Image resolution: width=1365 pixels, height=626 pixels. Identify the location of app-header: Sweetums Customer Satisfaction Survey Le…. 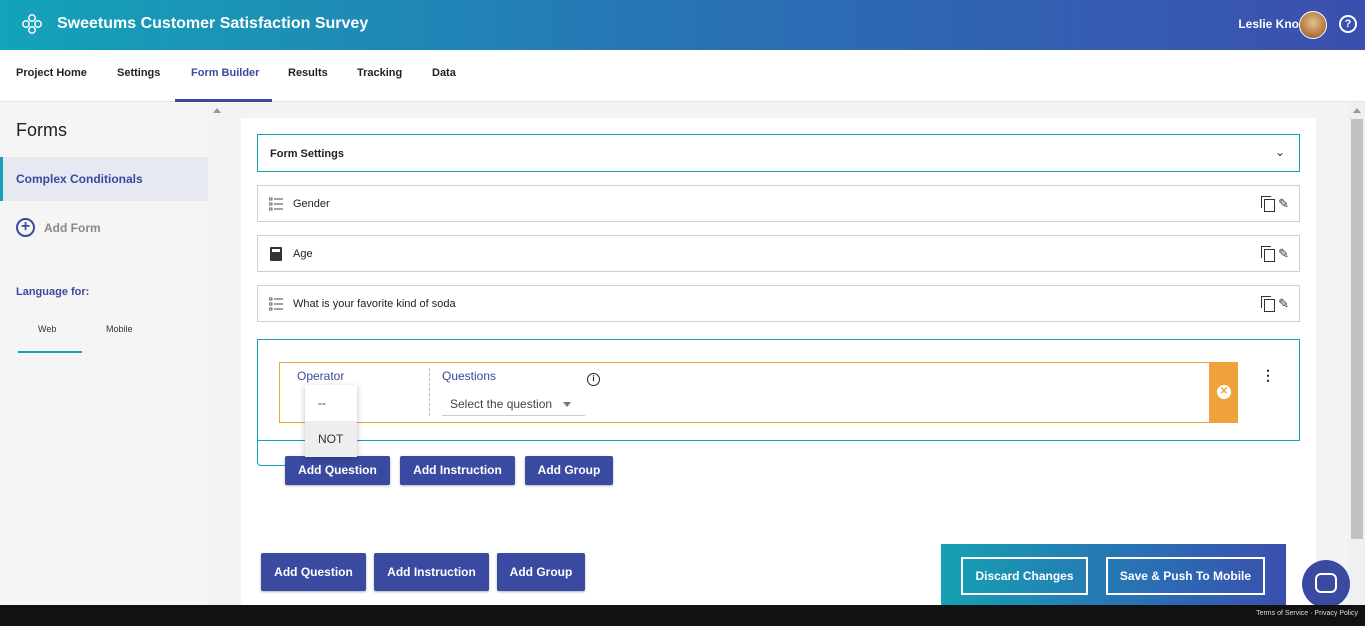
(682, 25).